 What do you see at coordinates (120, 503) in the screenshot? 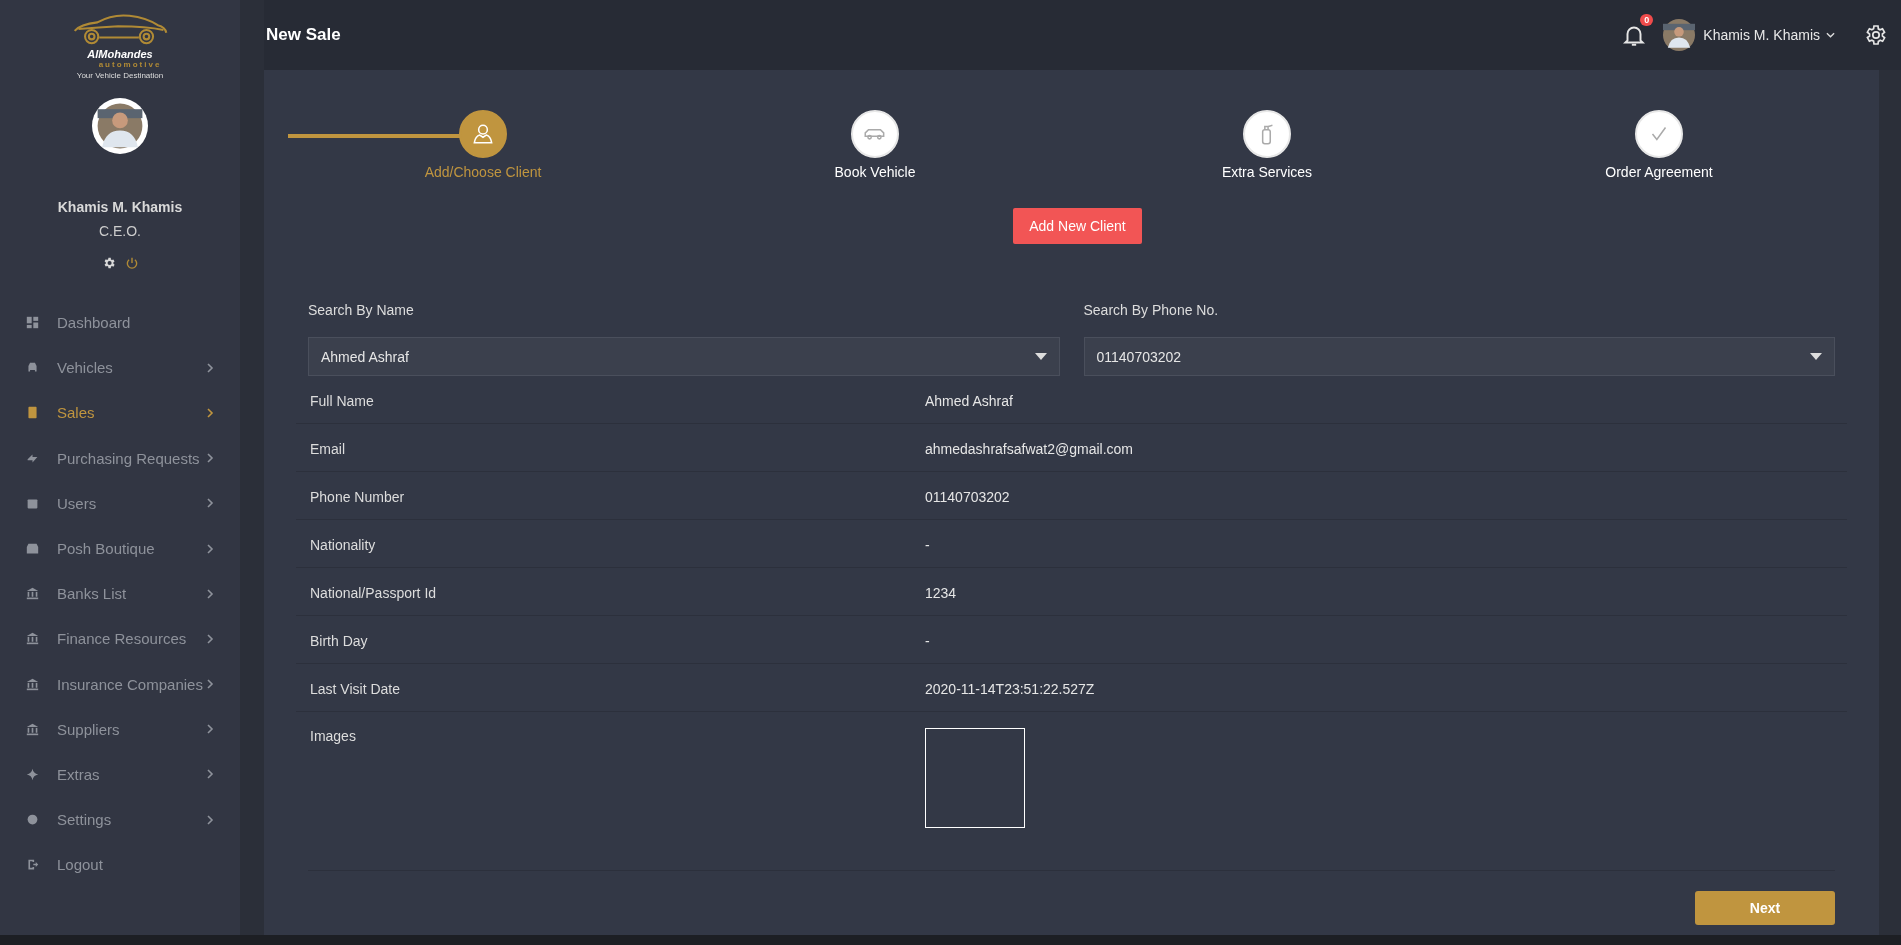
I see `sidebar-item: Users` at bounding box center [120, 503].